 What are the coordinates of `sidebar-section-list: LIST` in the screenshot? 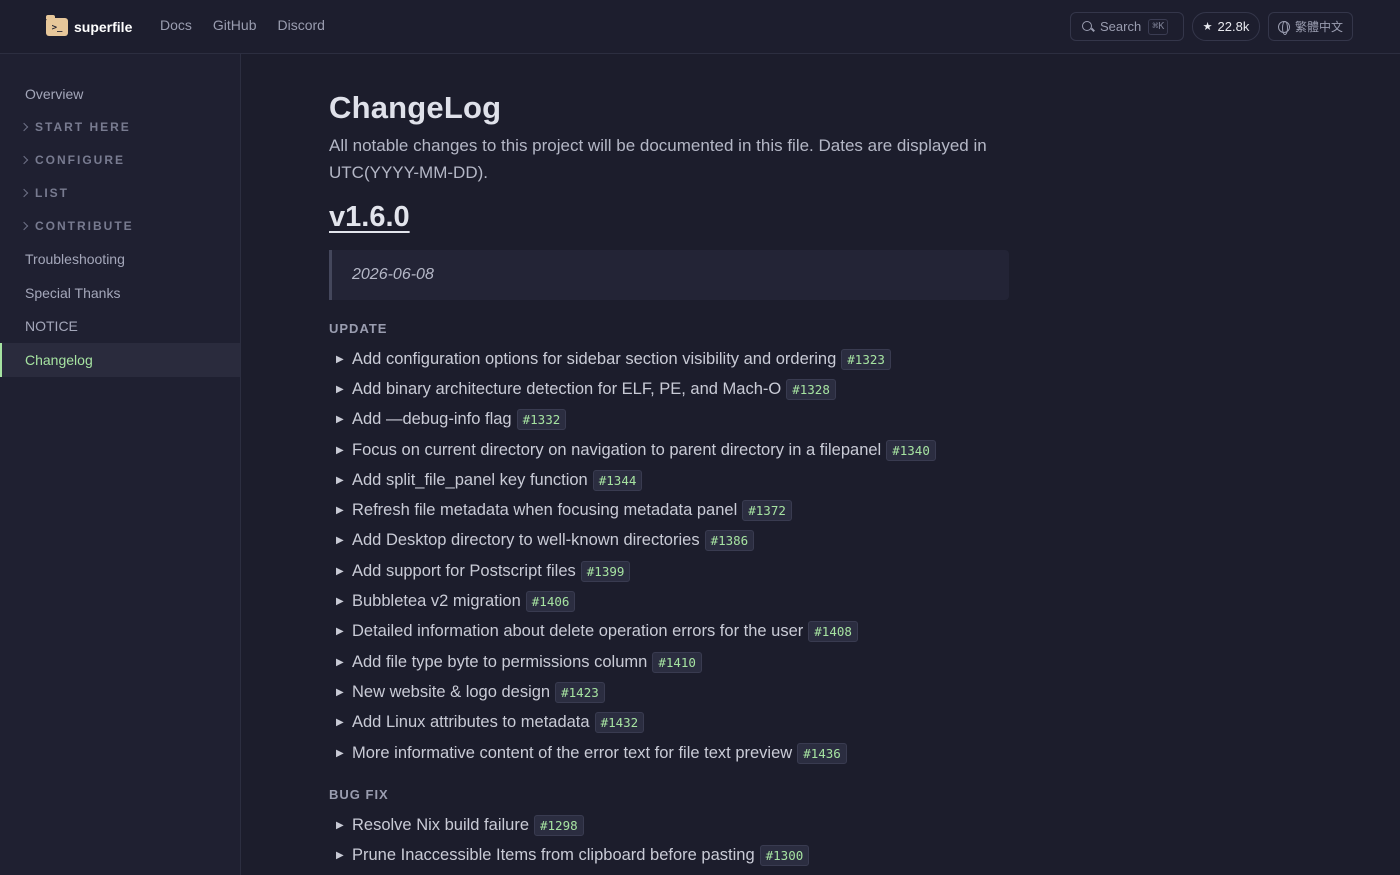 It's located at (120, 193).